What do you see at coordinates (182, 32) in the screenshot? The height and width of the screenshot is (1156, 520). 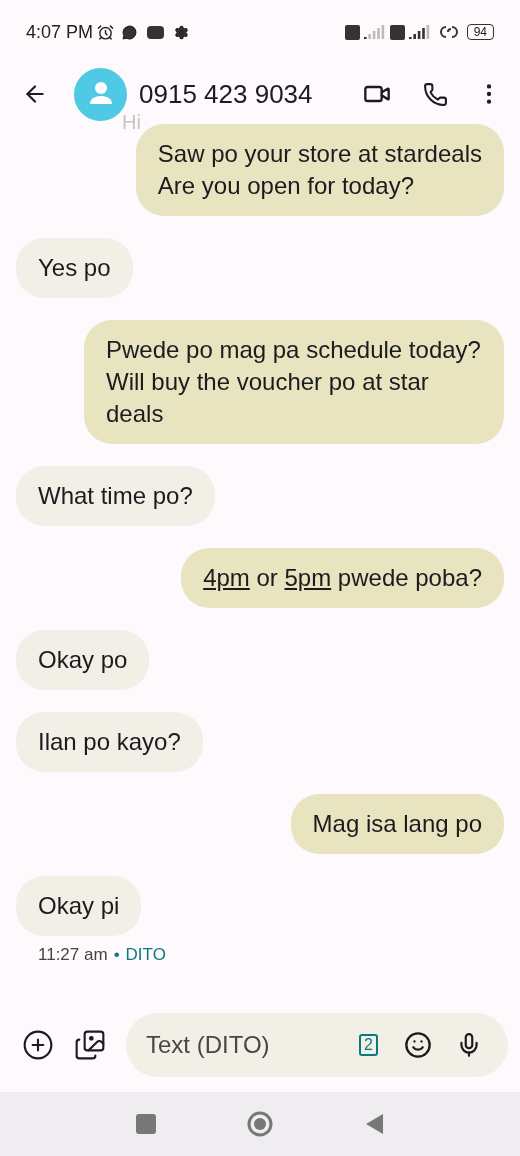 I see `settings-icon` at bounding box center [182, 32].